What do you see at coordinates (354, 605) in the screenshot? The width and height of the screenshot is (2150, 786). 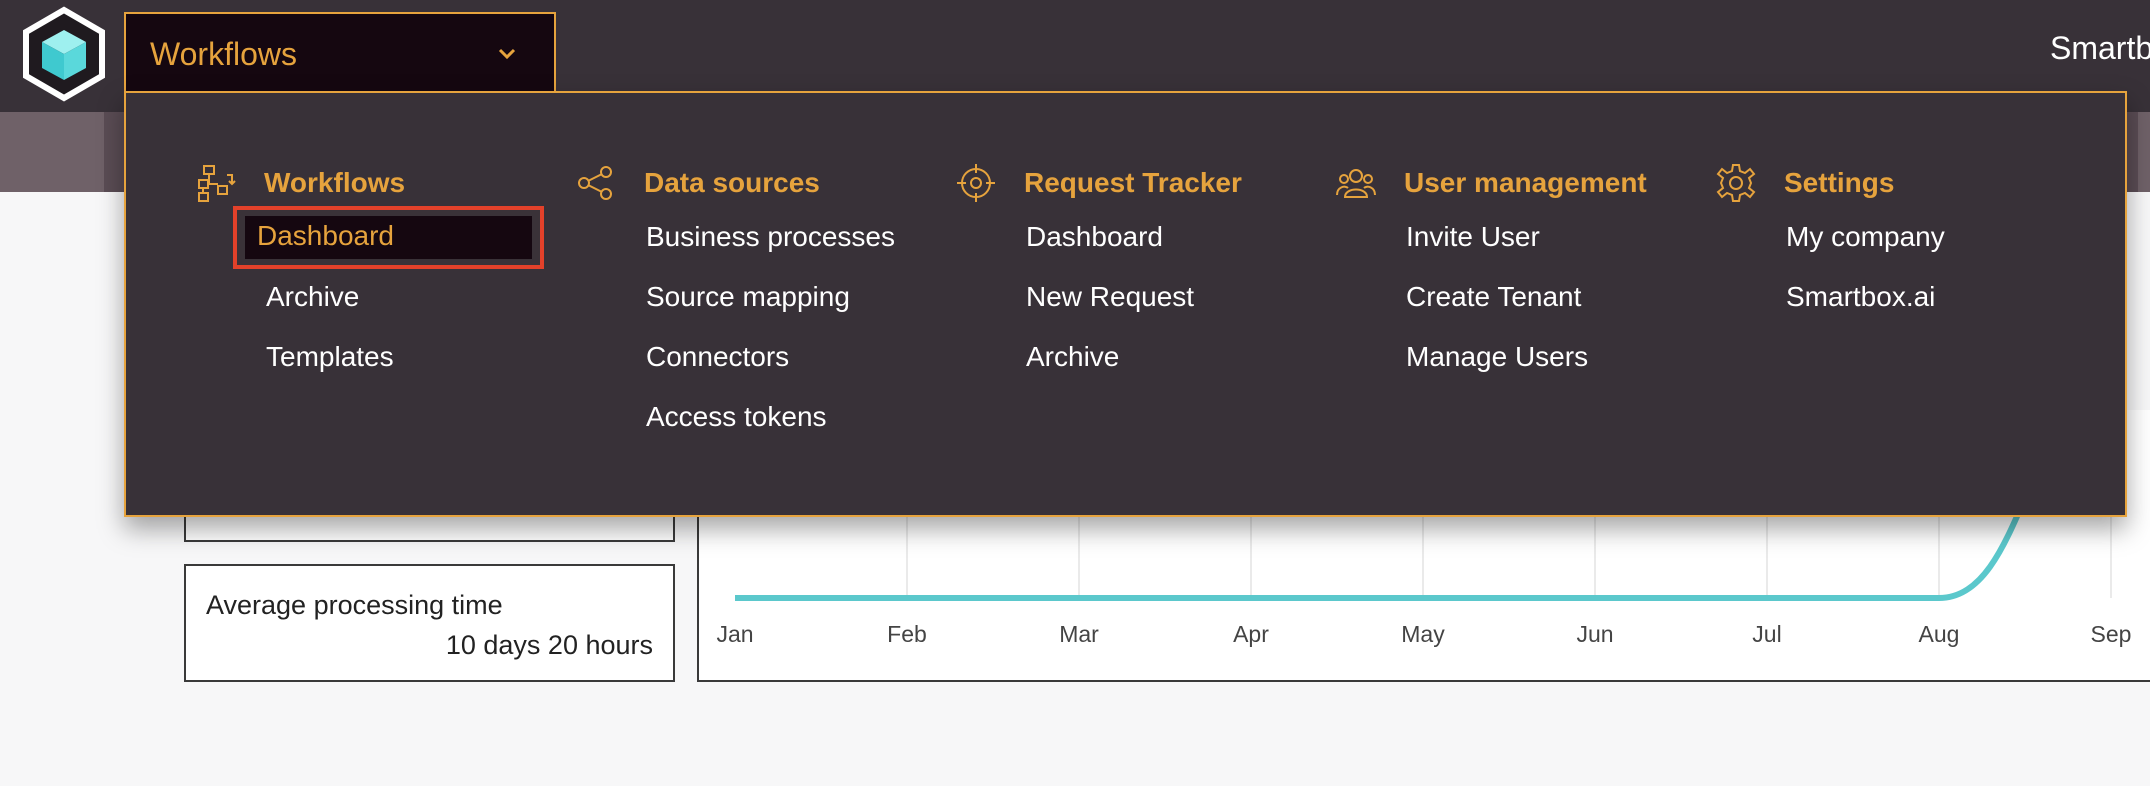 I see `avg-processing-label: Average processing time` at bounding box center [354, 605].